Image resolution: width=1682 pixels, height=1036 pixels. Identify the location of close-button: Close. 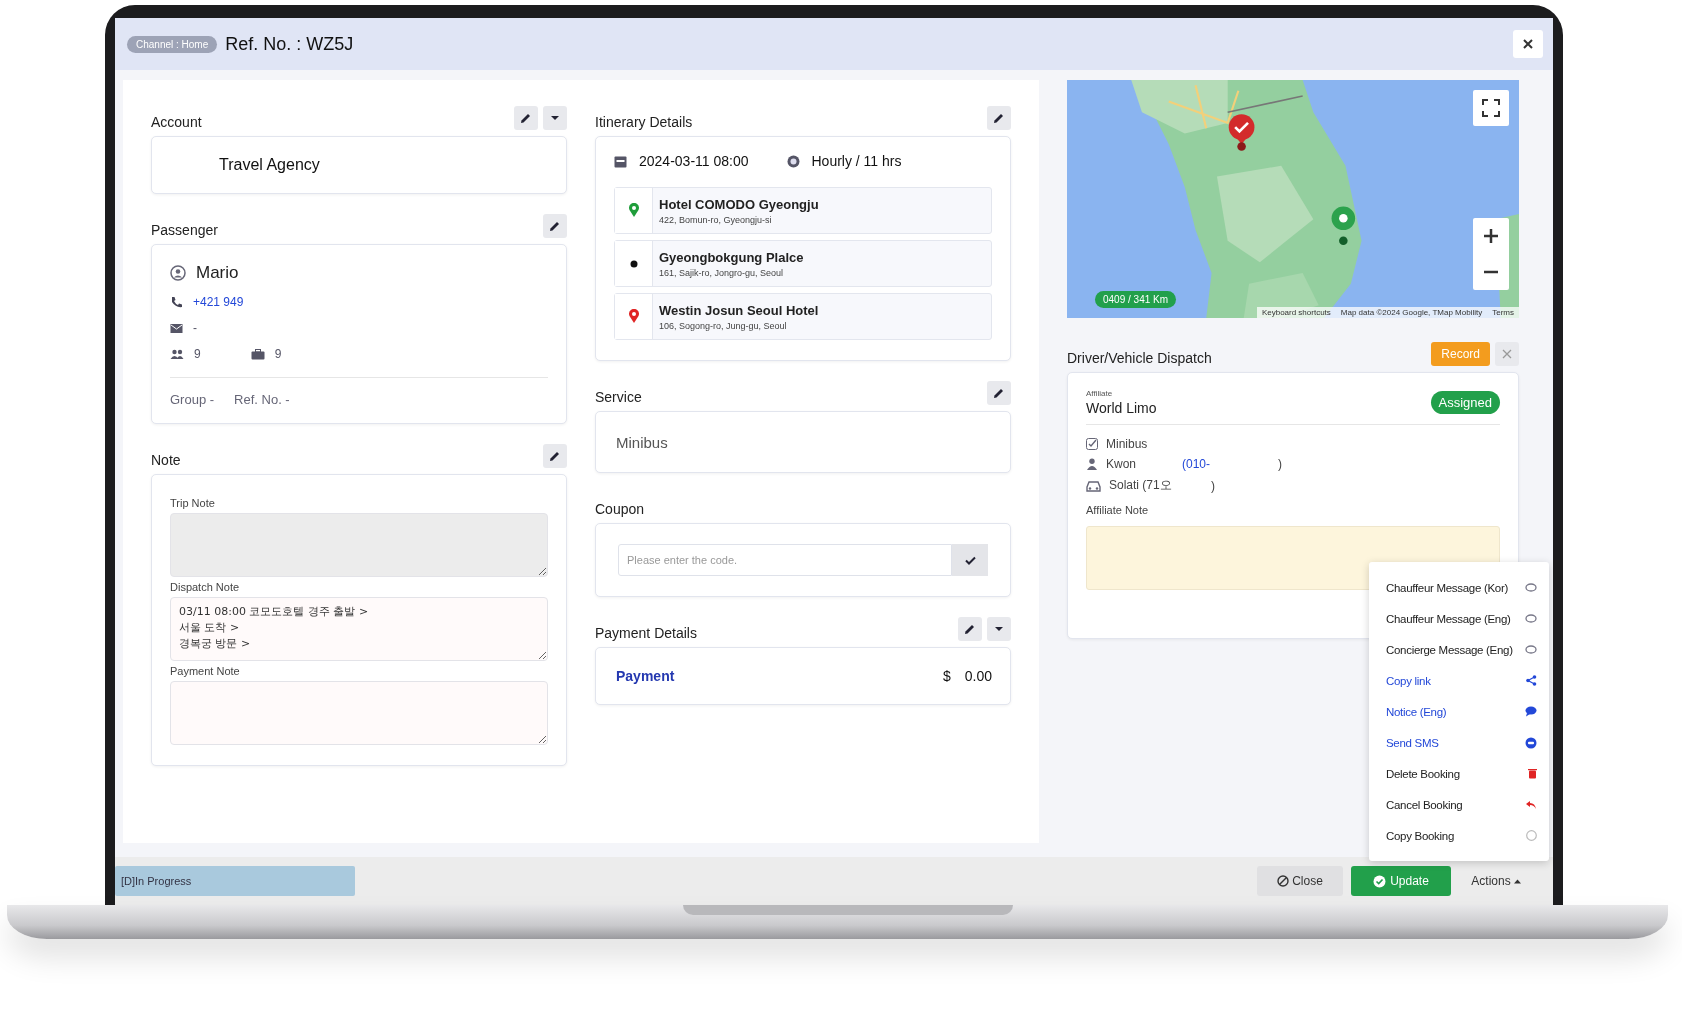
(1300, 881).